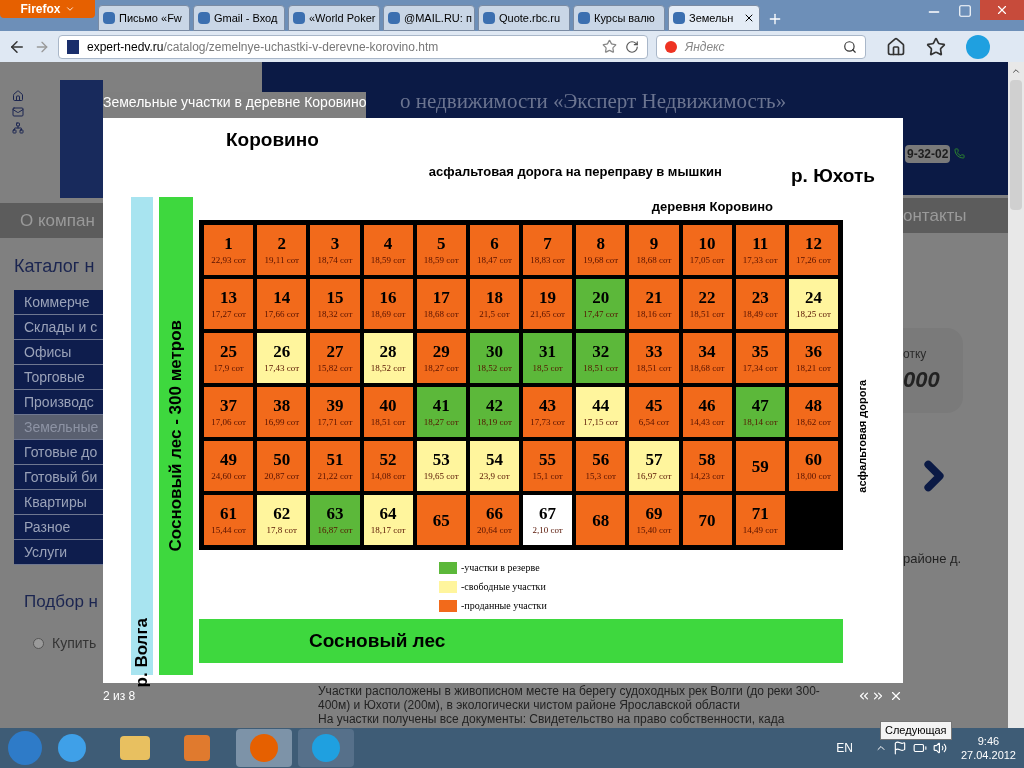  Describe the element at coordinates (58, 327) in the screenshot. I see `catalog-item: Склады и с` at that location.